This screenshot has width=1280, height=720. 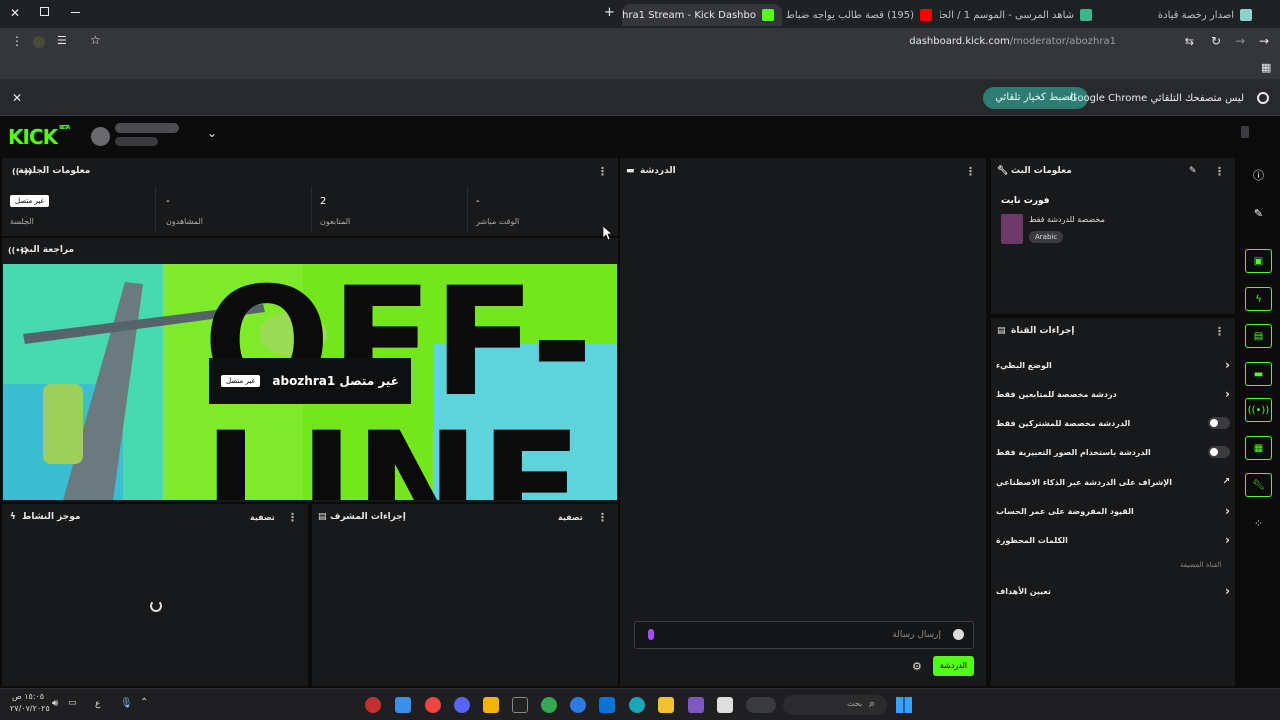 What do you see at coordinates (1113, 423) in the screenshot?
I see `channel-action-subscribers-only: الدردشة مخصصة للمشتركين فقط` at bounding box center [1113, 423].